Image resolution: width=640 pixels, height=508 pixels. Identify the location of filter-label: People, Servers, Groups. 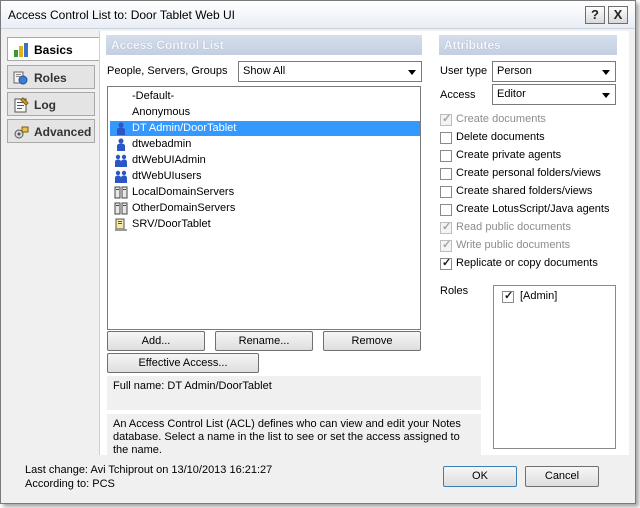
(167, 71).